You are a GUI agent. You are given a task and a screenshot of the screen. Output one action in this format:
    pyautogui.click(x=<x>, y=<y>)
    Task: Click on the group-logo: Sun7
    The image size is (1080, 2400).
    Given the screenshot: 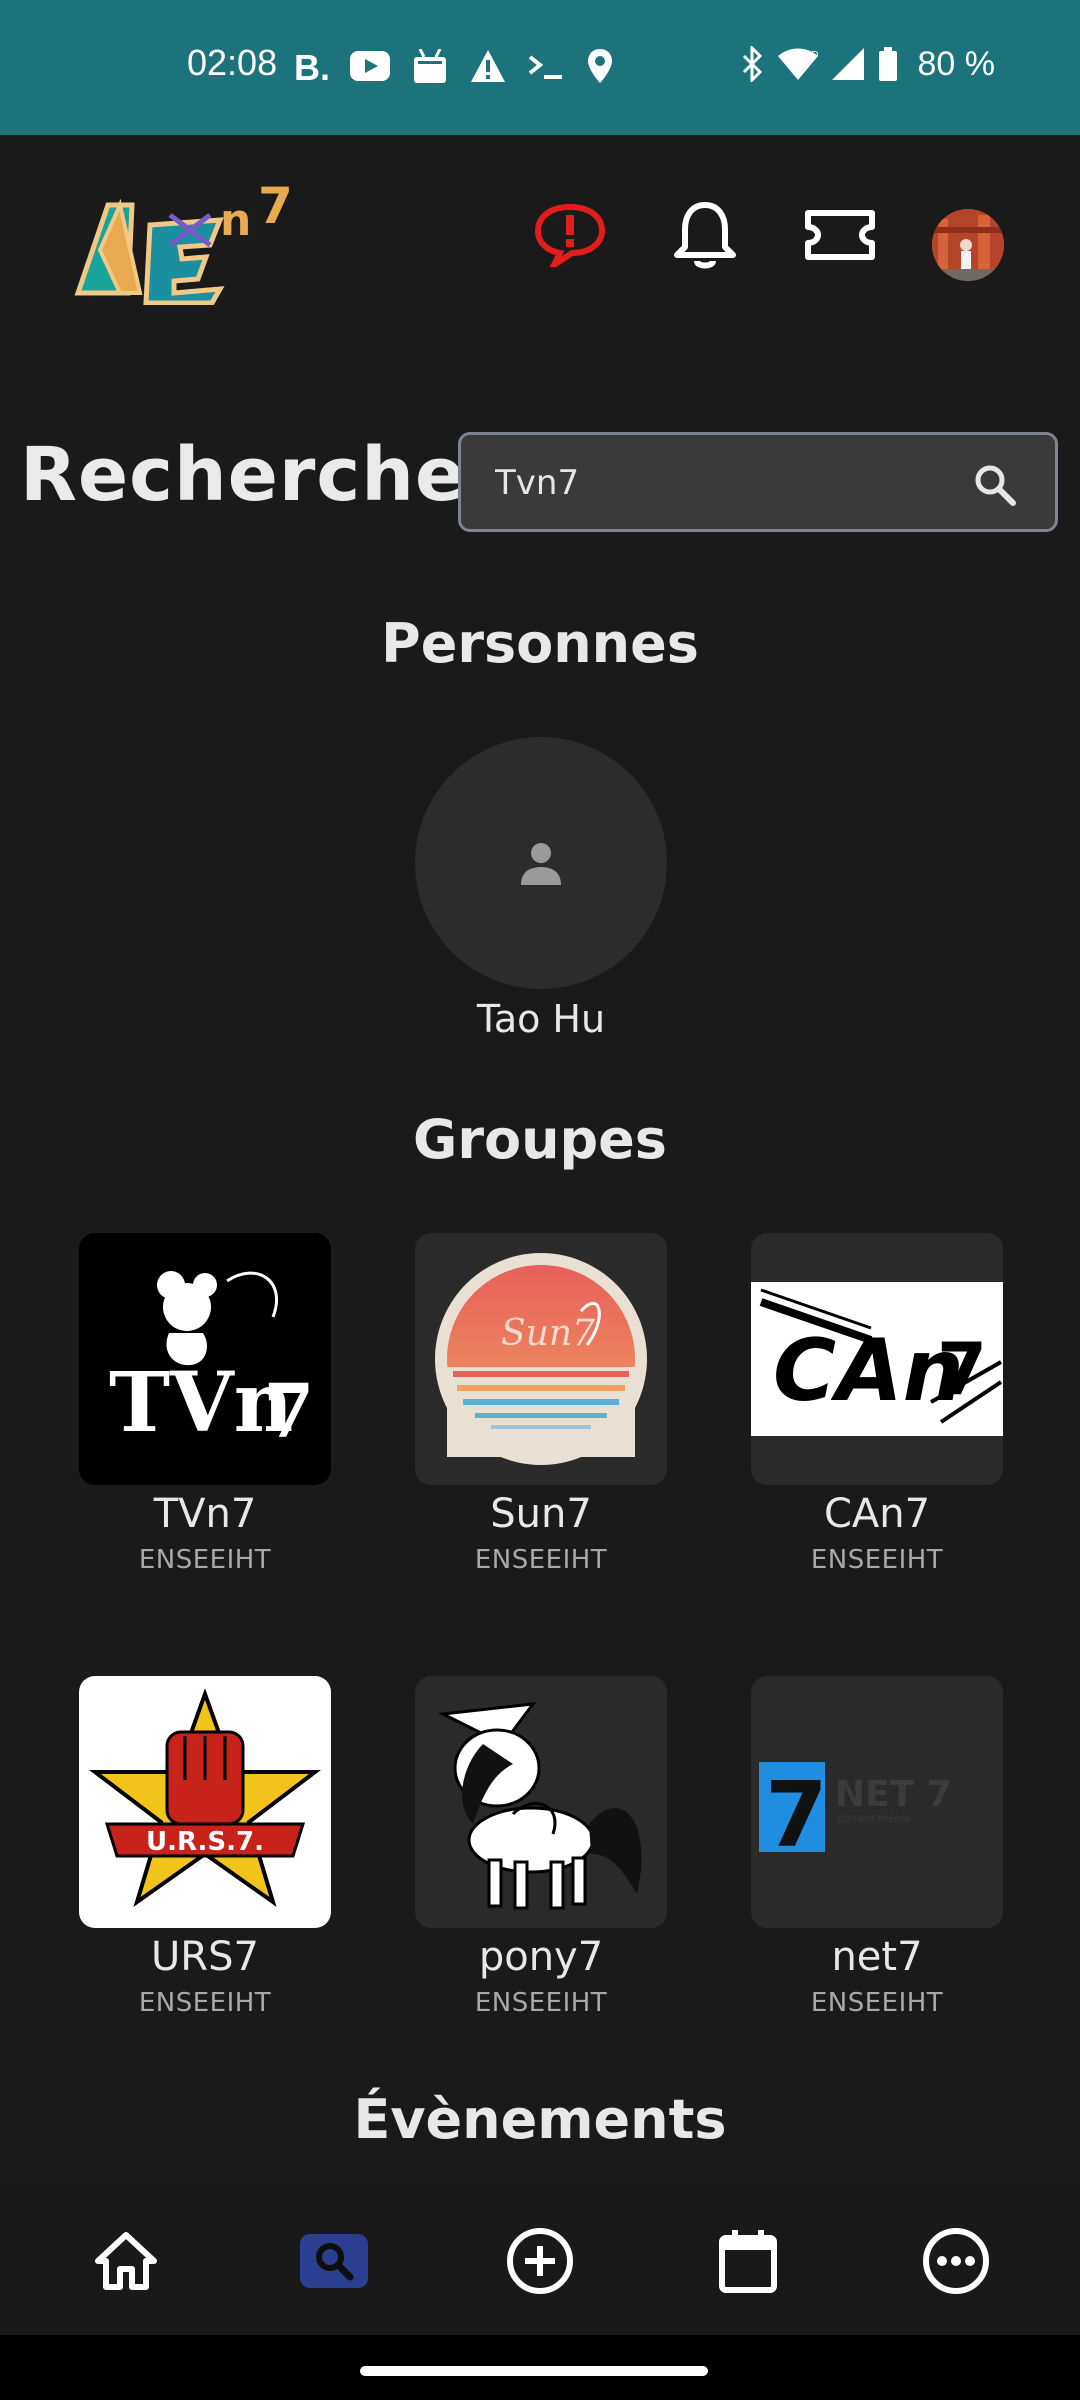 What is the action you would take?
    pyautogui.click(x=541, y=1359)
    